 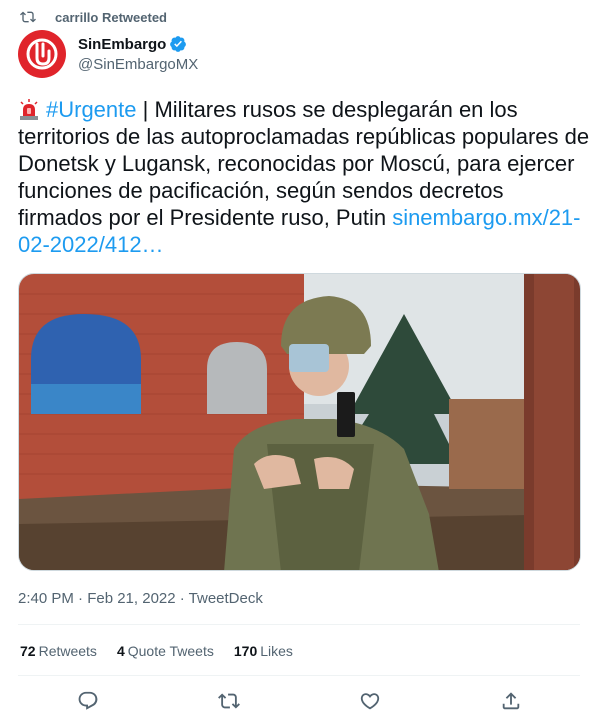 What do you see at coordinates (245, 651) in the screenshot?
I see `likes-count: 170` at bounding box center [245, 651].